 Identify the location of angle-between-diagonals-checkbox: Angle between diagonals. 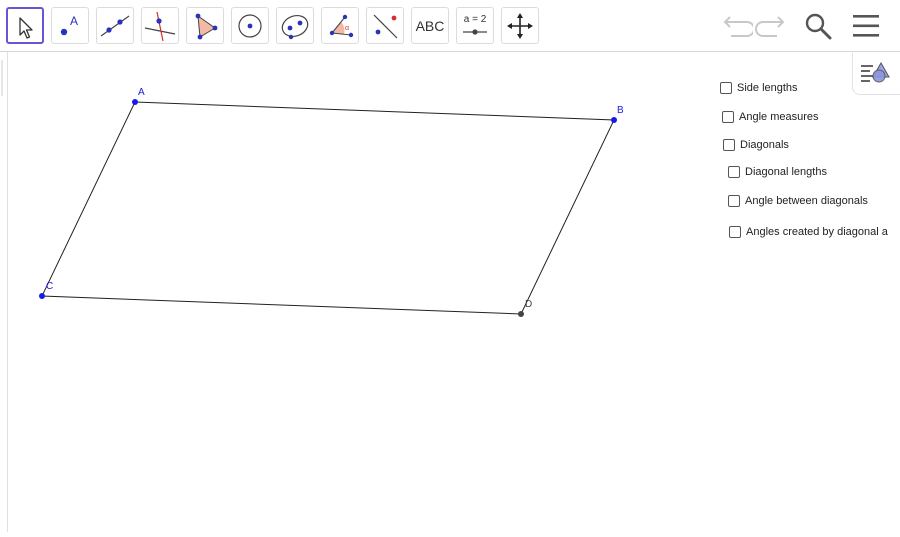
(798, 201).